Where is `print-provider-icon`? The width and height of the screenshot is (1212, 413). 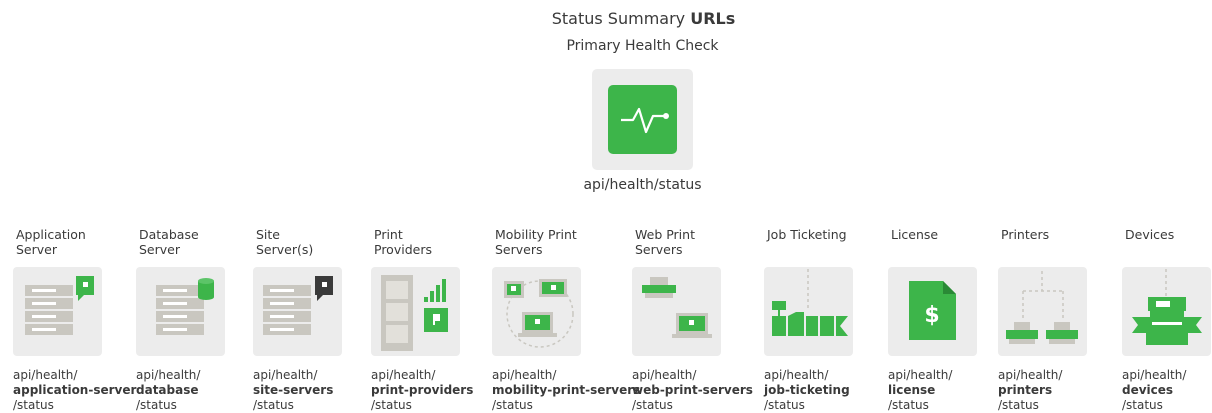
print-provider-icon is located at coordinates (414, 313).